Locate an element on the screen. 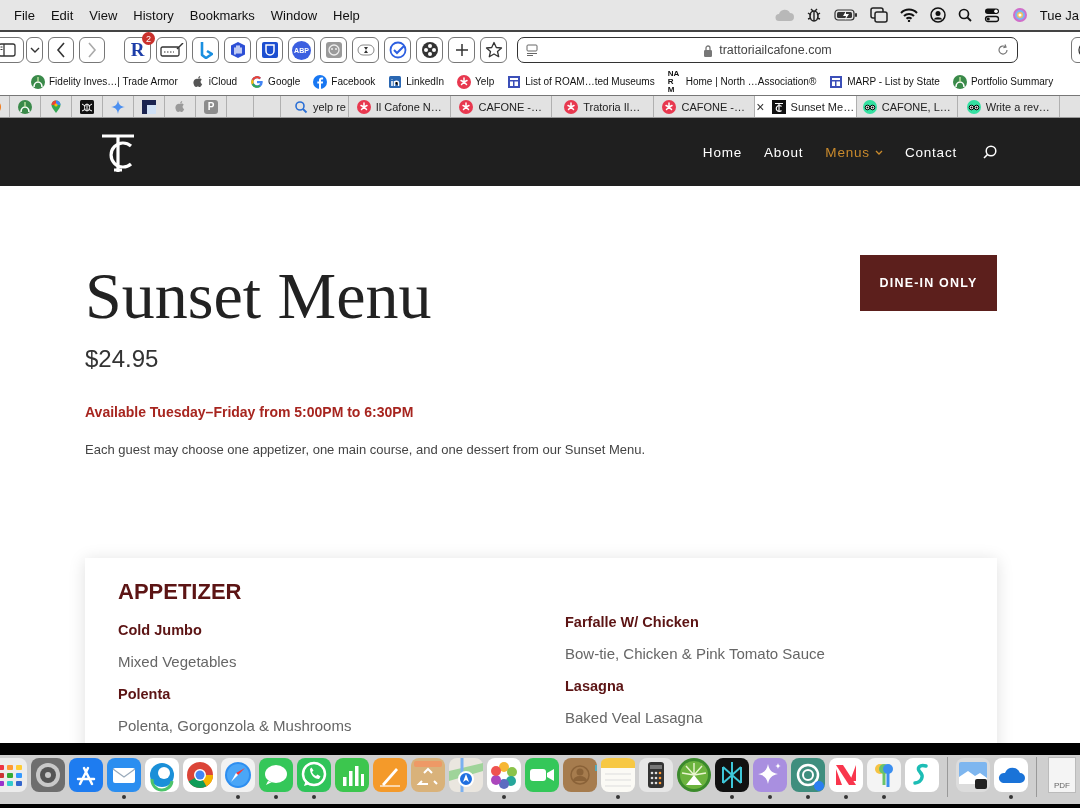 The width and height of the screenshot is (1080, 808). bookmark-link: Fidelity Inves…| Trade Armor is located at coordinates (104, 81).